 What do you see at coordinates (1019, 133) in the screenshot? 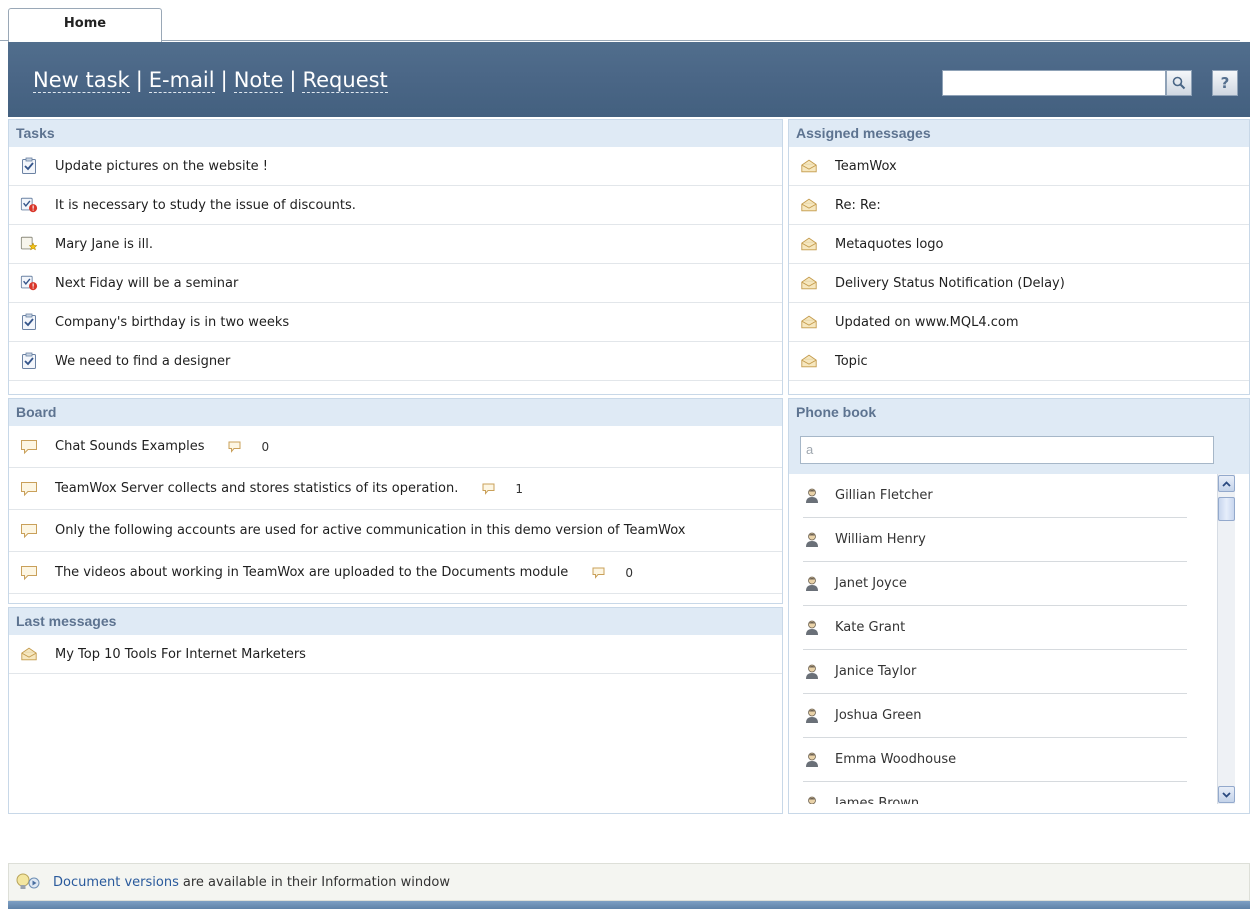
I see `assigned-messages-title: Assigned messages` at bounding box center [1019, 133].